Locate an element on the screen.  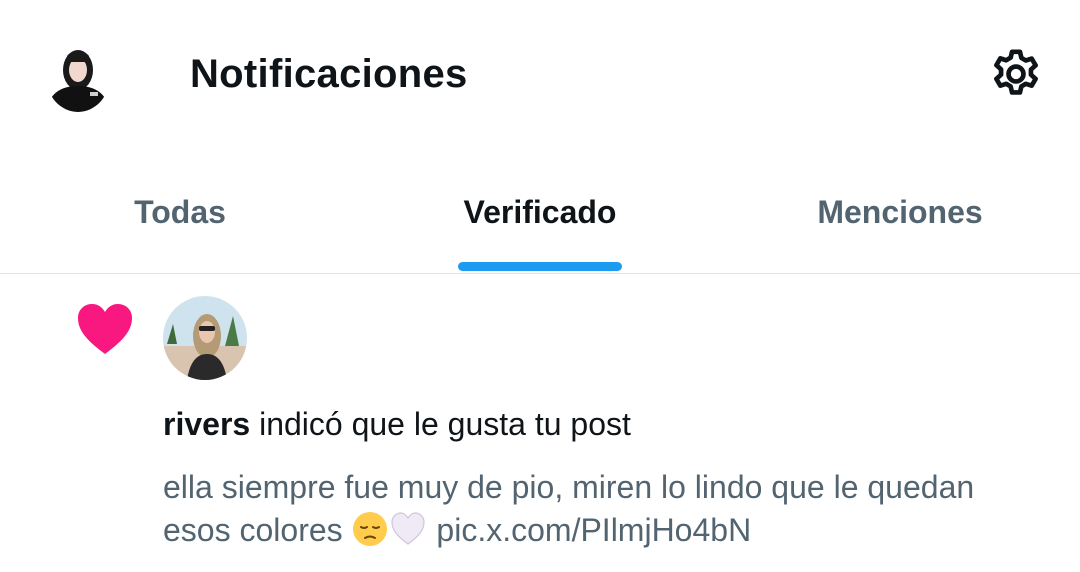
tab-label: Menciones is located at coordinates (900, 212).